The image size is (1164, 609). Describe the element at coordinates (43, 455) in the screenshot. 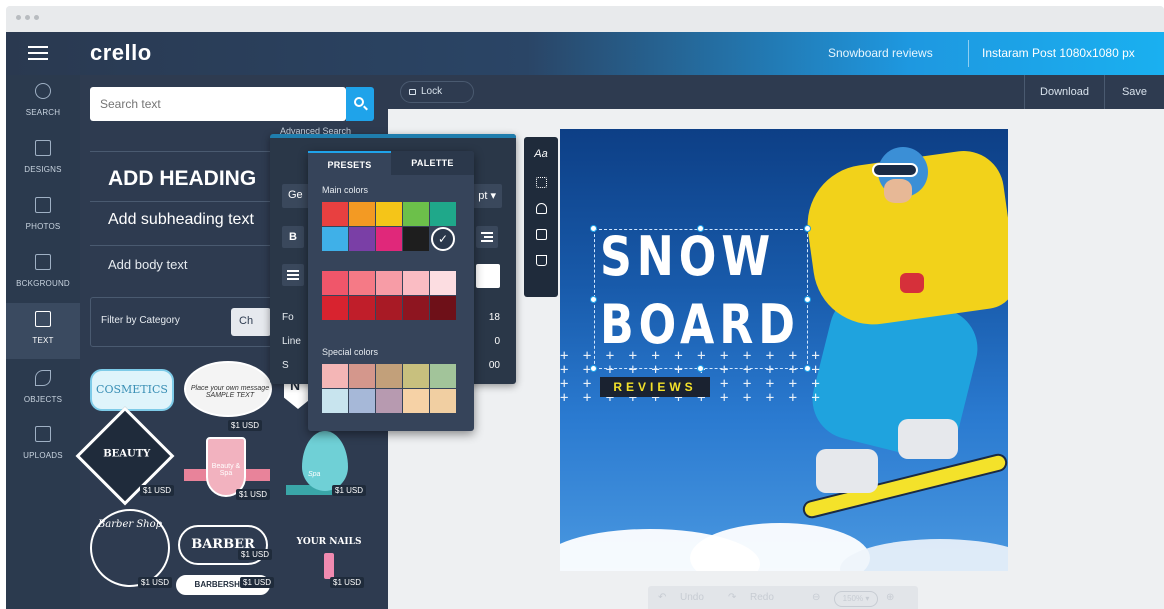

I see `nav-item-label: UPLOADS` at that location.